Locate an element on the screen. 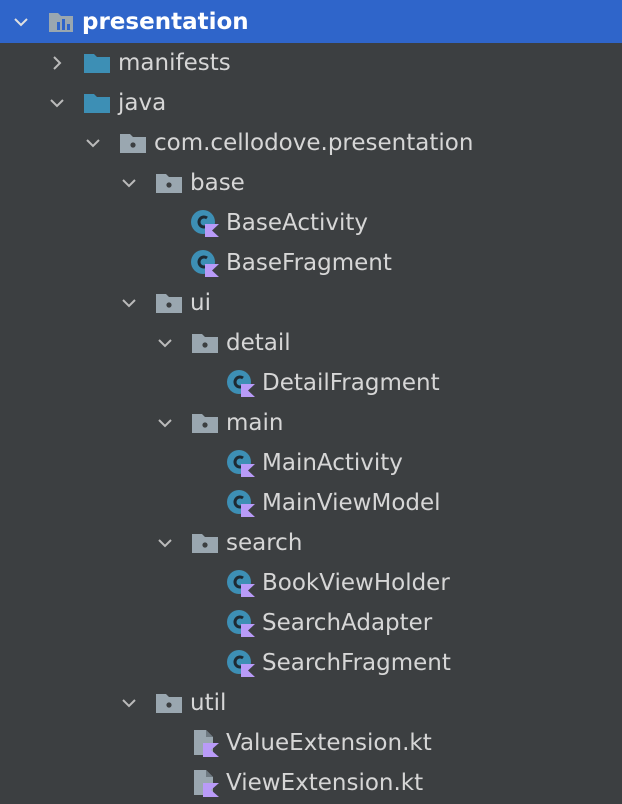 The width and height of the screenshot is (622, 804). tree-item-label: SearchAdapter is located at coordinates (347, 623).